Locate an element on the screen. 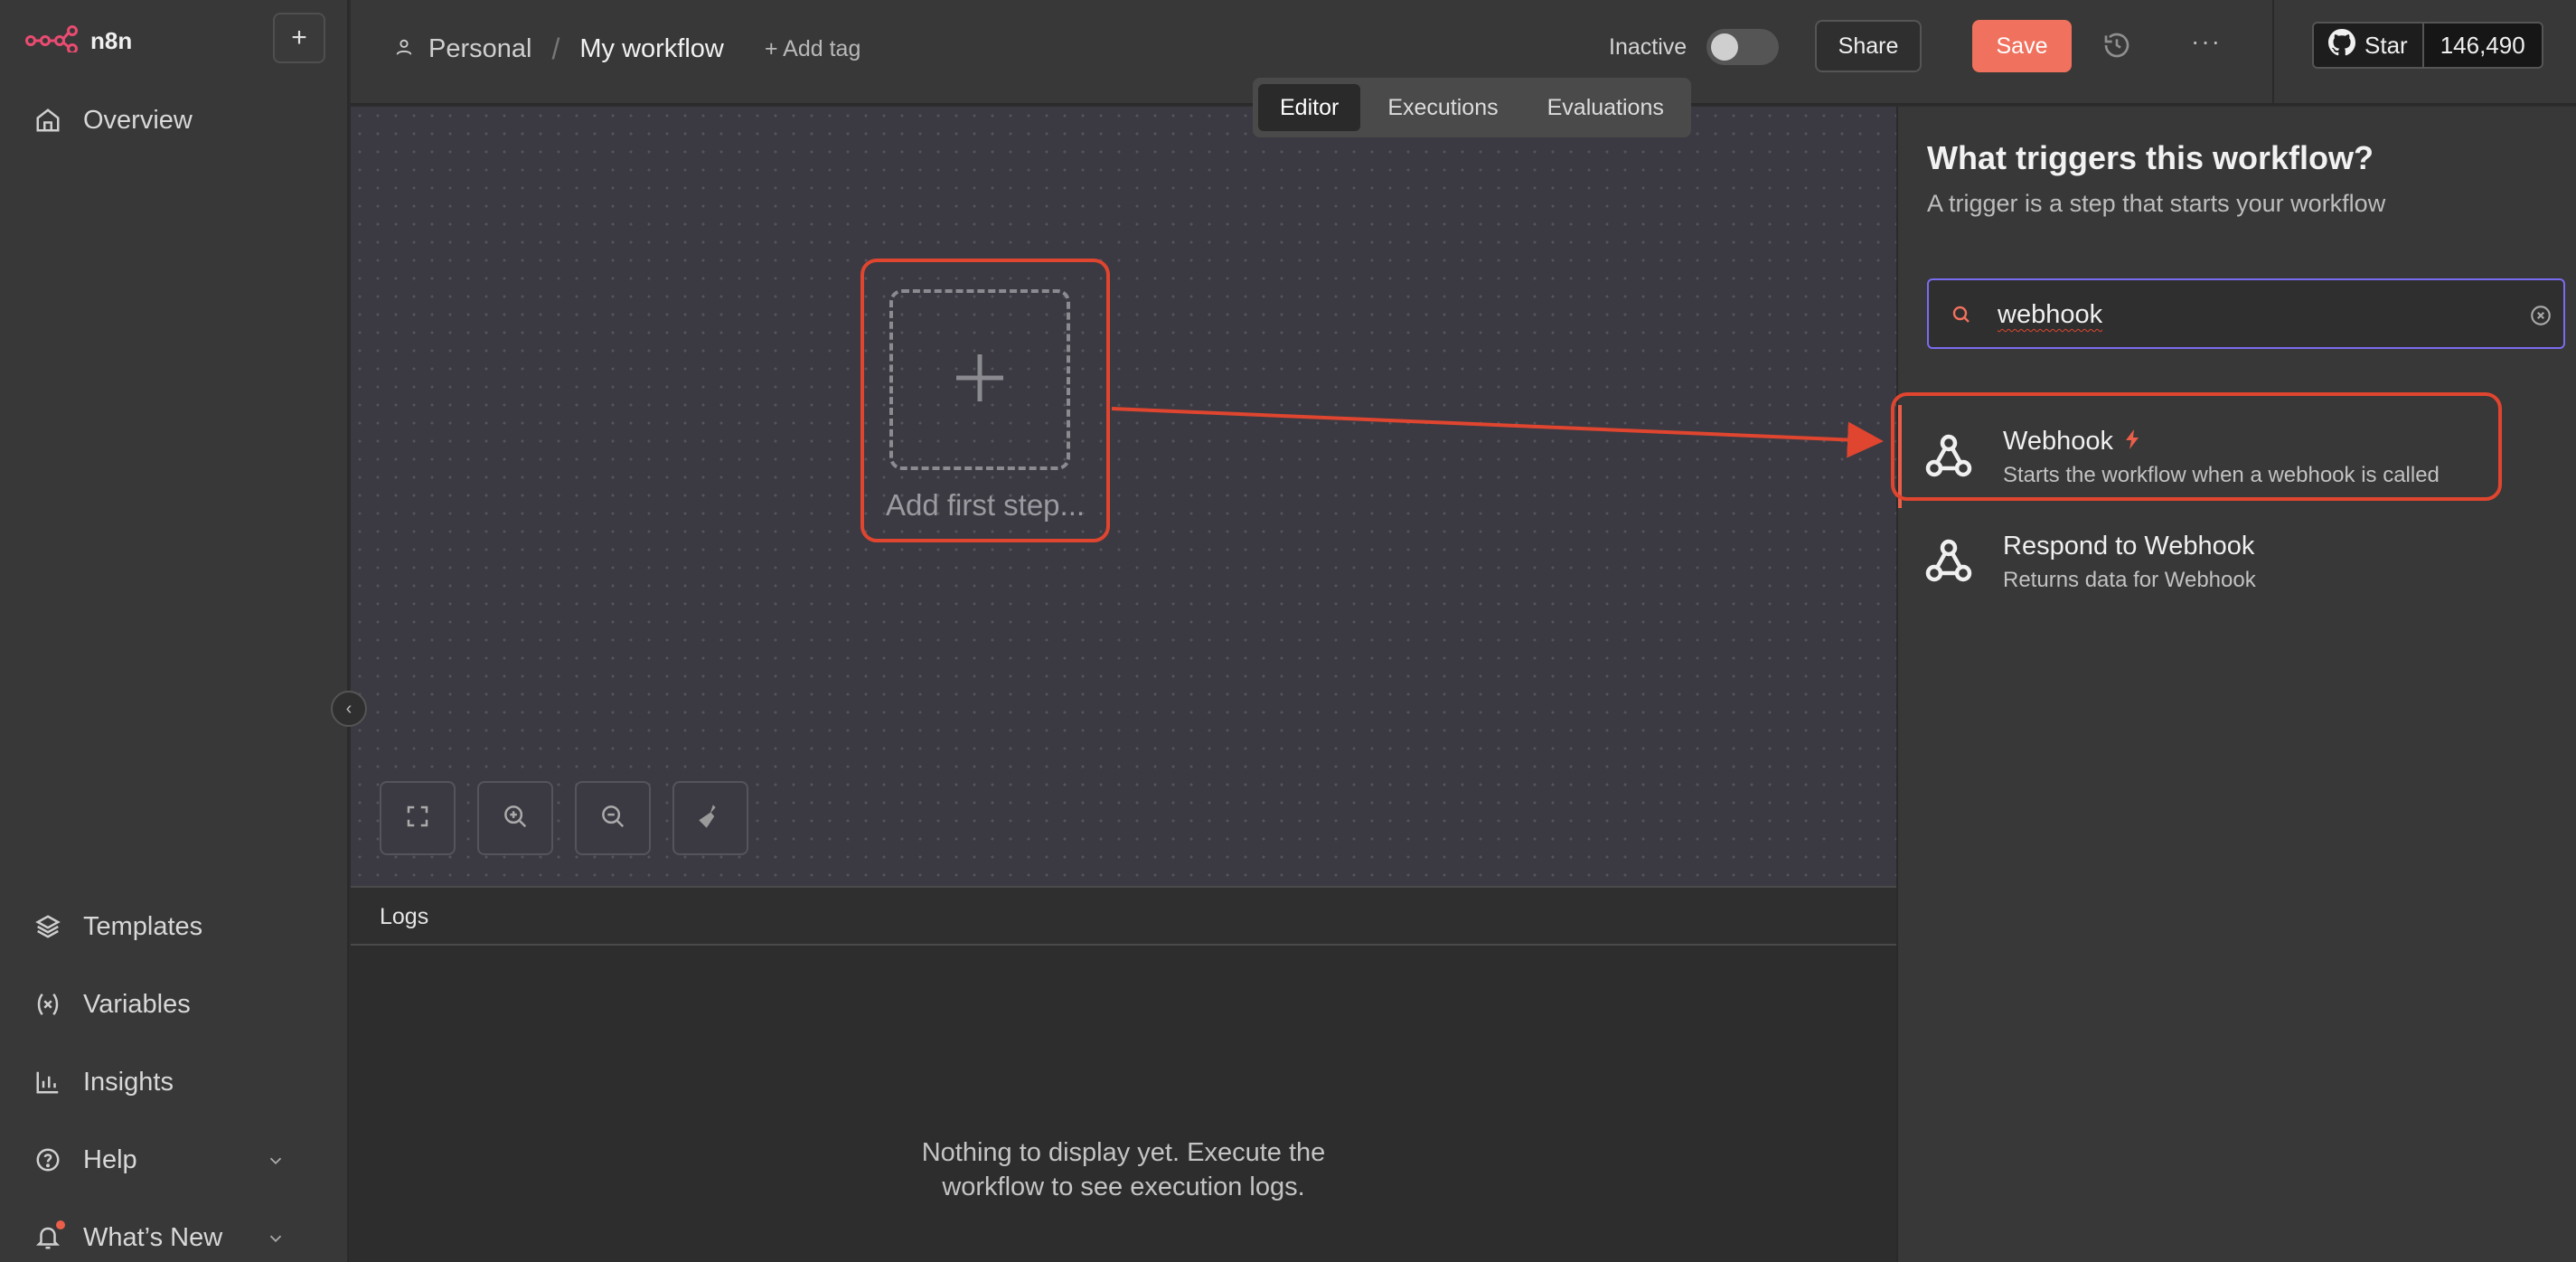 Image resolution: width=2576 pixels, height=1262 pixels. tab-editor: Editor is located at coordinates (1309, 108).